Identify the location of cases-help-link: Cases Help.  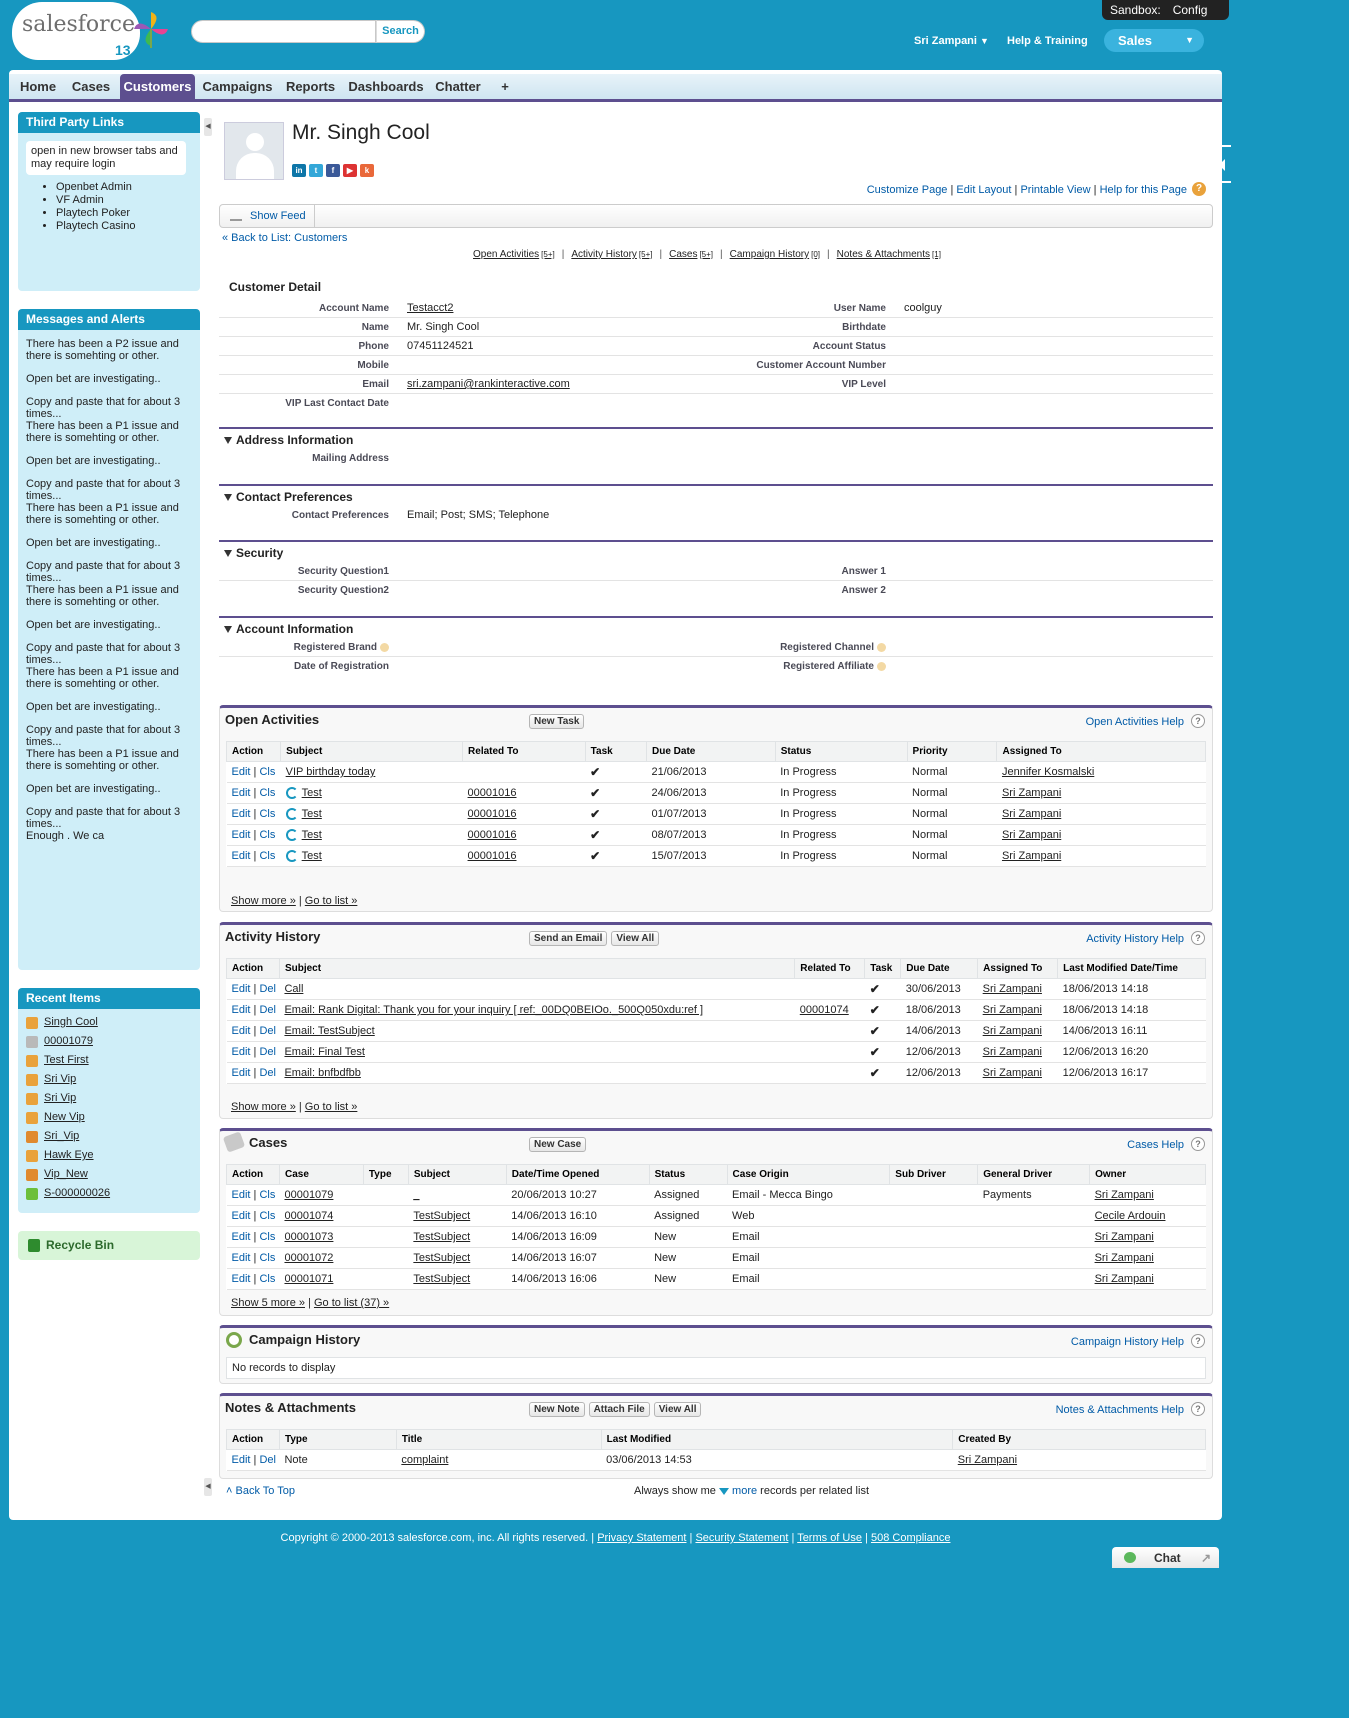
(1155, 1145).